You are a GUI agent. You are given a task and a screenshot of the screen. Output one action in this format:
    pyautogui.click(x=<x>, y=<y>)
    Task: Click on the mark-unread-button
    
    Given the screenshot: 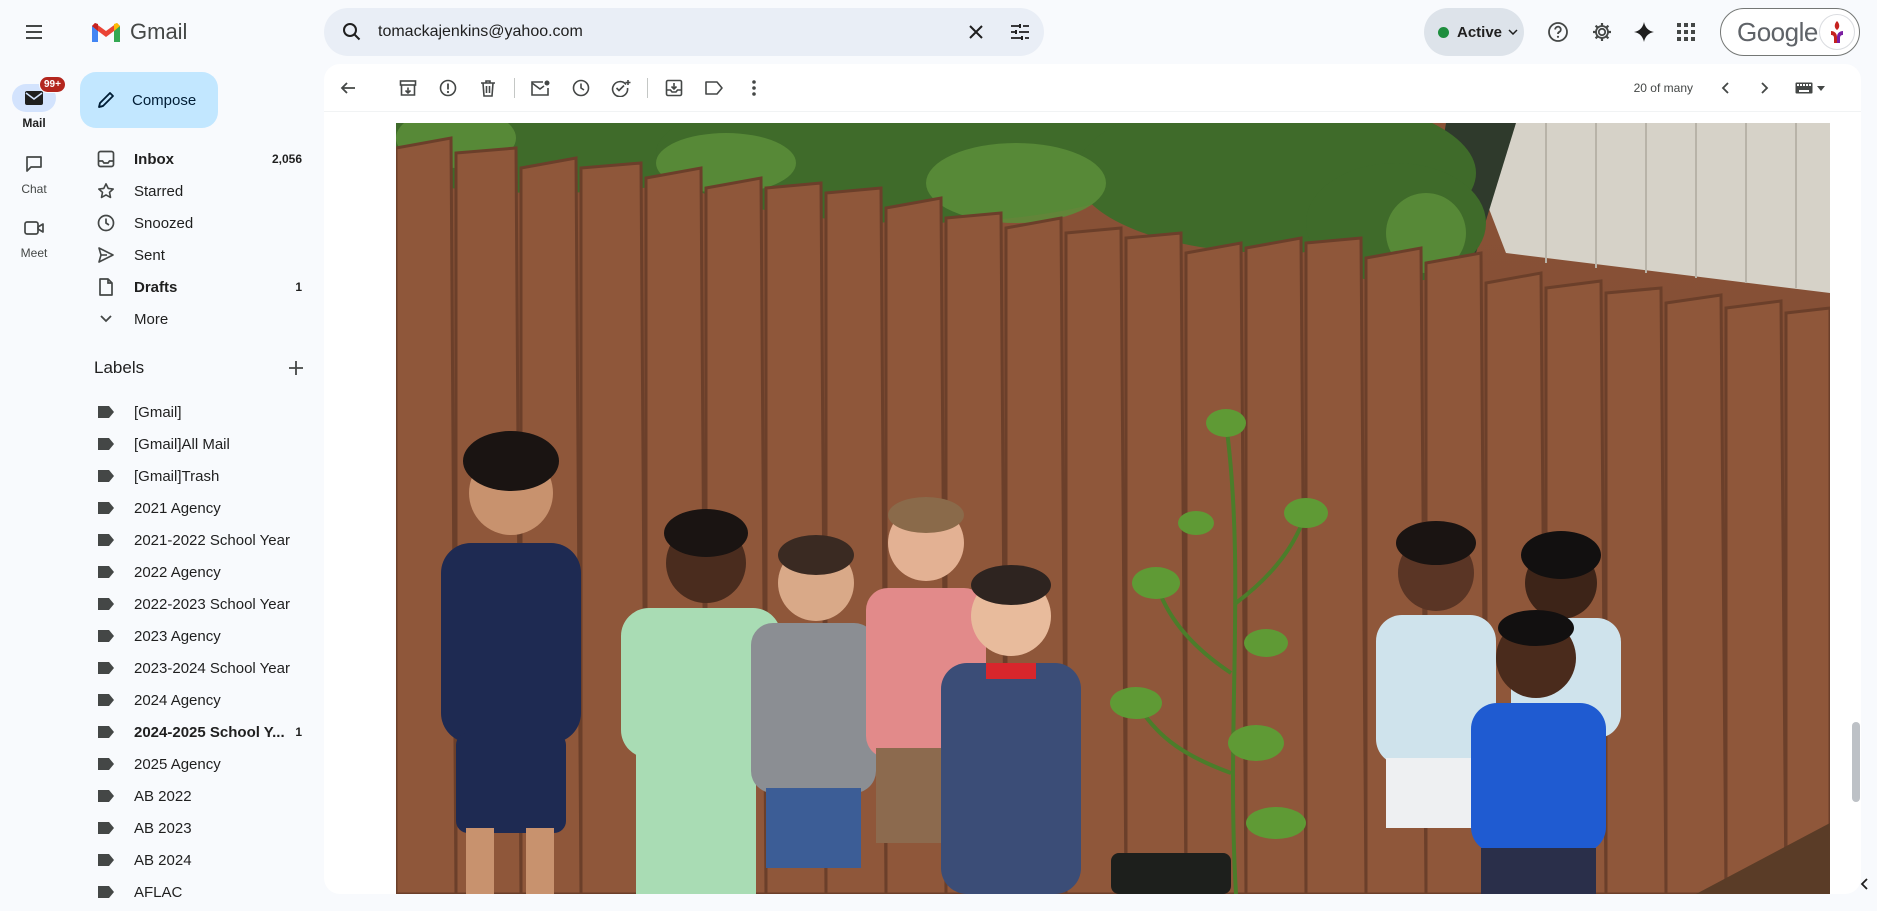 What is the action you would take?
    pyautogui.click(x=541, y=88)
    